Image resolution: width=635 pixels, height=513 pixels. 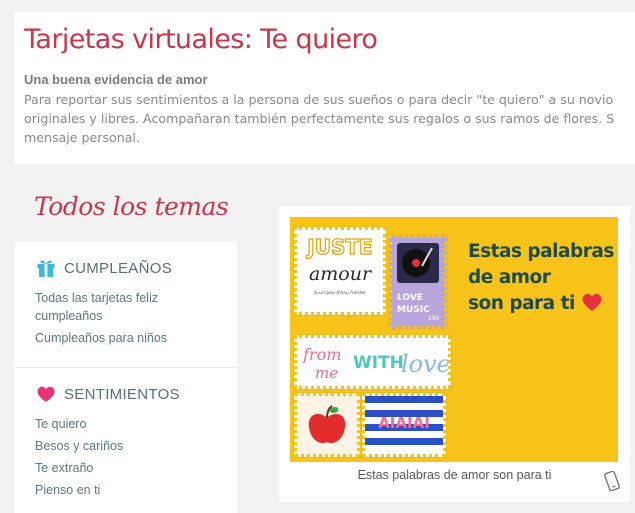 What do you see at coordinates (131, 206) in the screenshot?
I see `themes-title: Todos los temas` at bounding box center [131, 206].